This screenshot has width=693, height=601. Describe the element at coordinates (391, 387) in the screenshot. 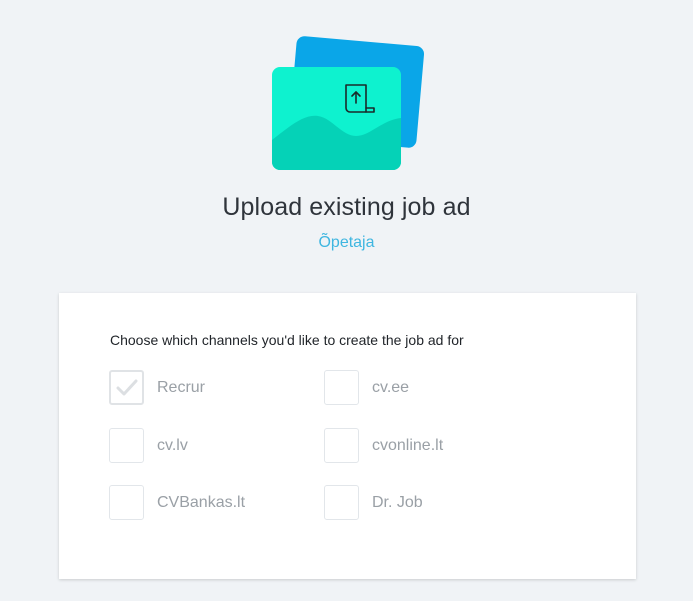

I see `channel-label: cv.ee` at that location.